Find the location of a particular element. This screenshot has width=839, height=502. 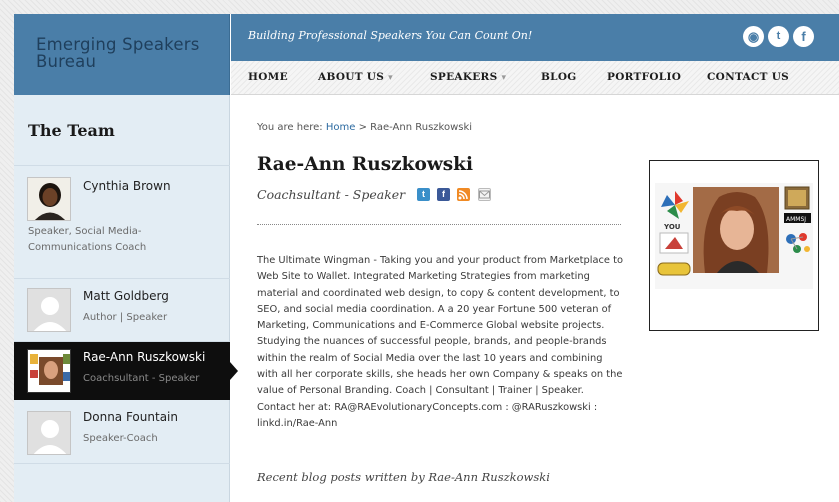

breadcrumb: You are here: Home > Rae-Ann Ruszkowski is located at coordinates (364, 127).